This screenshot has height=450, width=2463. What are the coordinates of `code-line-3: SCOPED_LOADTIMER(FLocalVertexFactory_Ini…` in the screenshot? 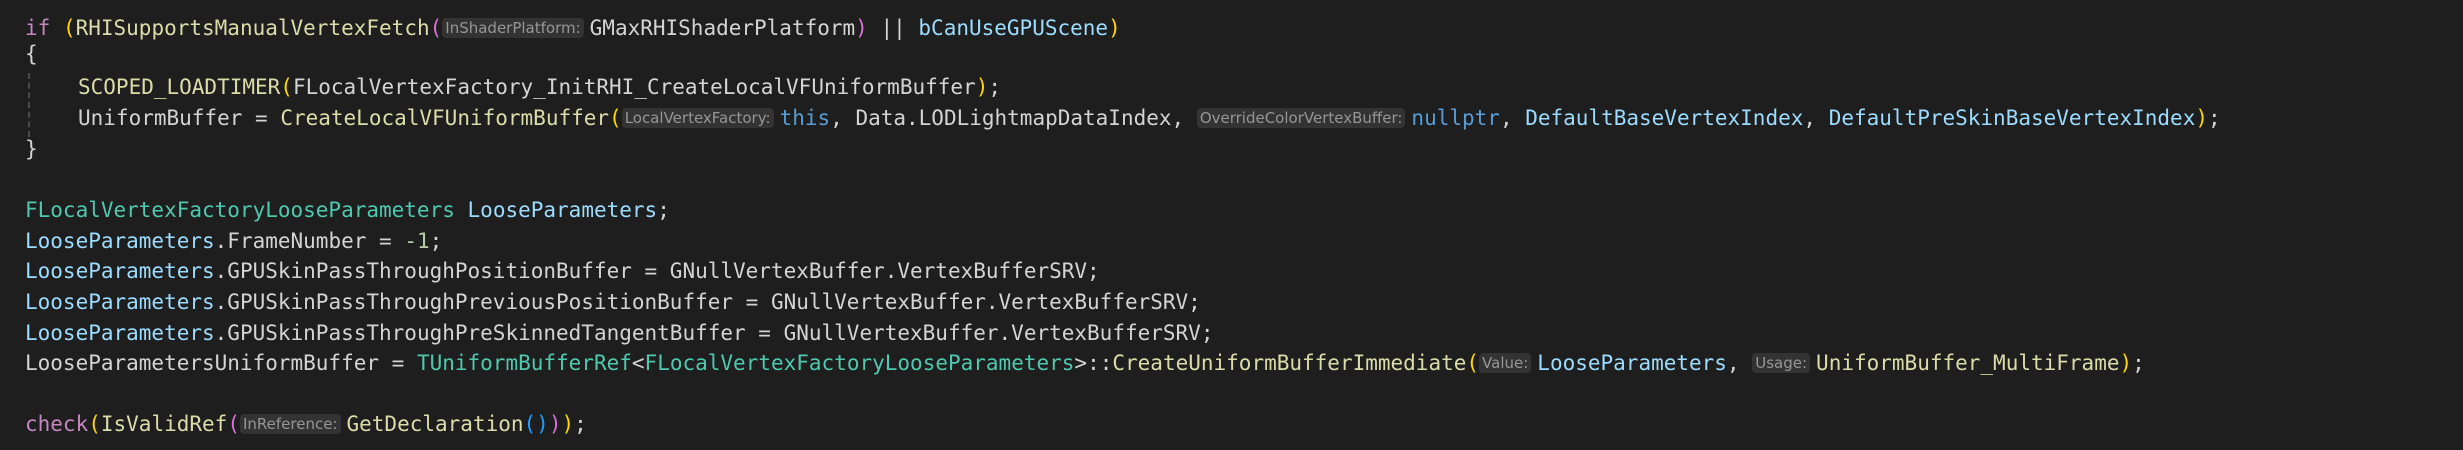 It's located at (539, 87).